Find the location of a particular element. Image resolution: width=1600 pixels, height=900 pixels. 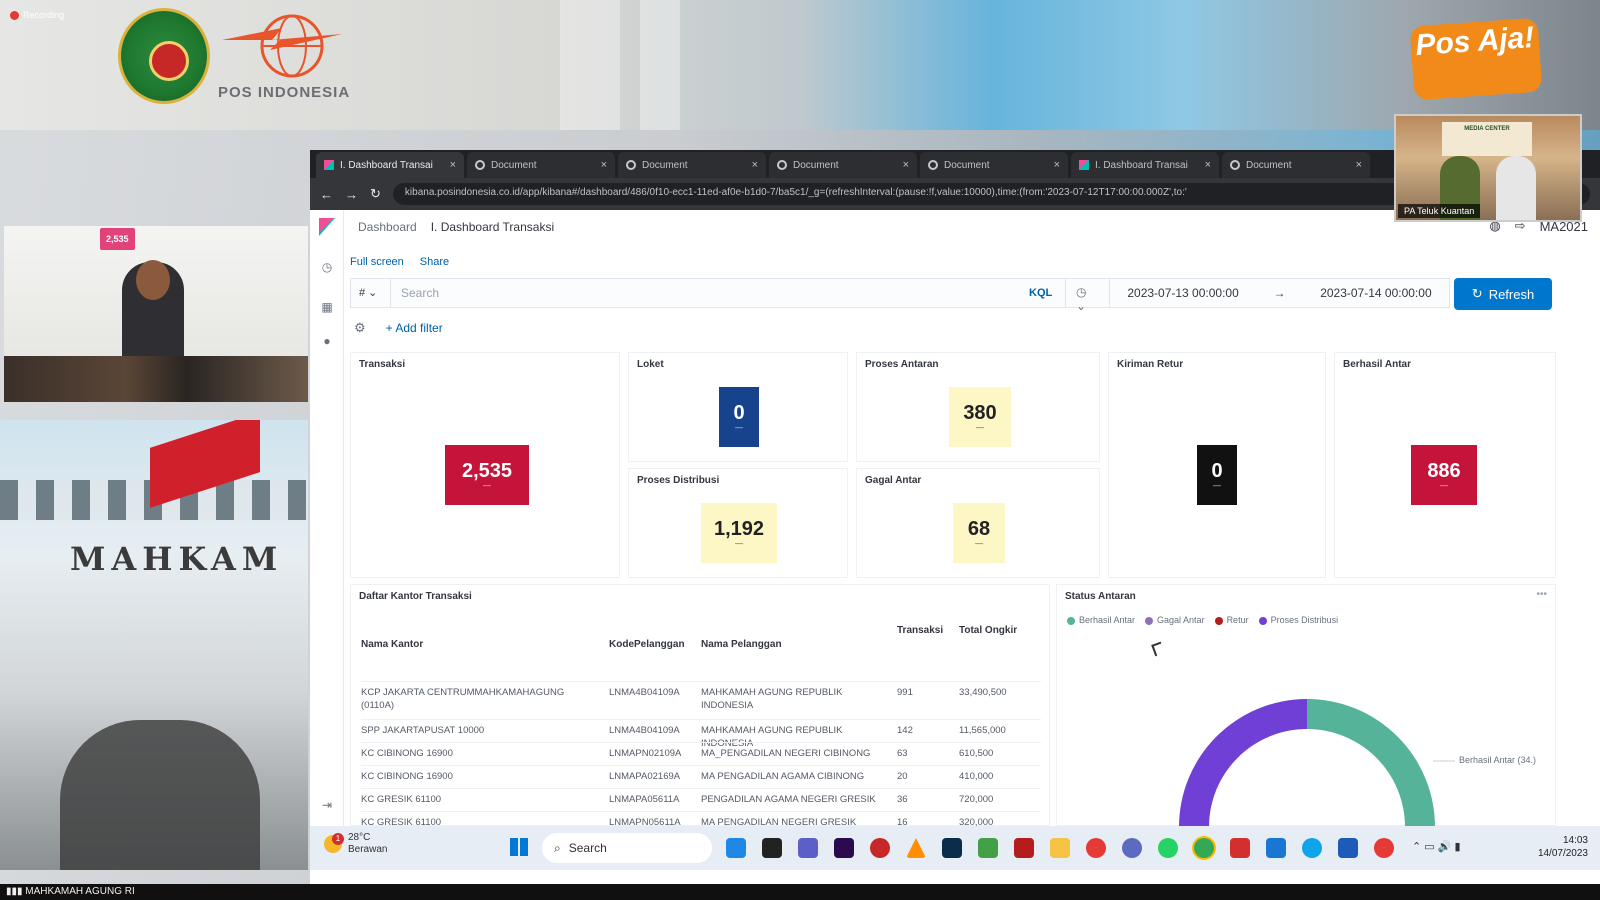

reload-icon: ↻ is located at coordinates (375, 194).